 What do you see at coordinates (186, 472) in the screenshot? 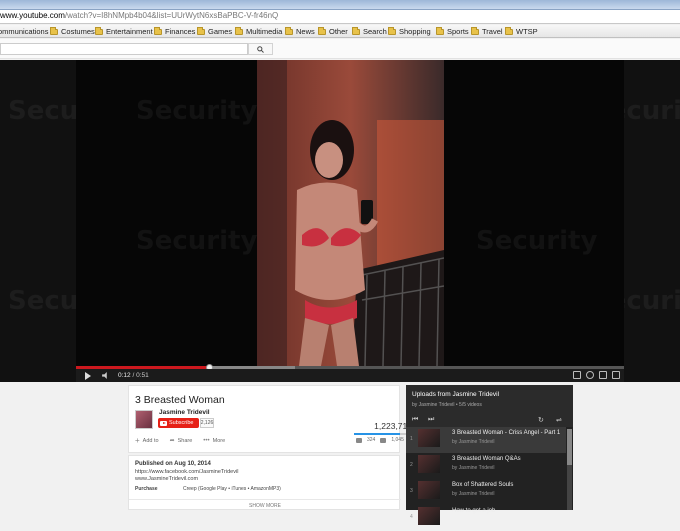
I see `description-link: https://www.facebook.com/JasmineTridevil` at bounding box center [186, 472].